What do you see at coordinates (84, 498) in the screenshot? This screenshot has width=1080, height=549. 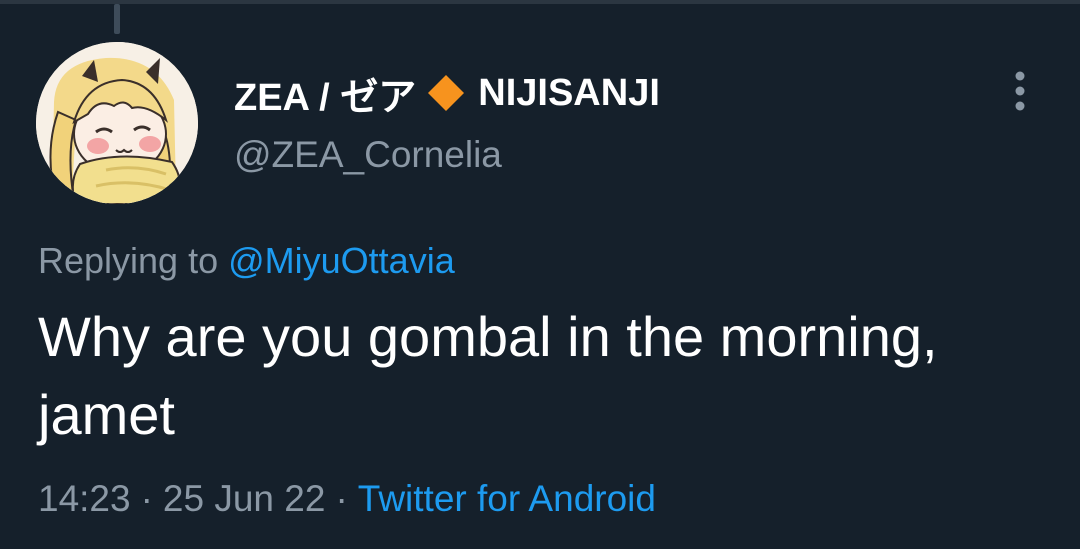 I see `tweet-time: 14:23` at bounding box center [84, 498].